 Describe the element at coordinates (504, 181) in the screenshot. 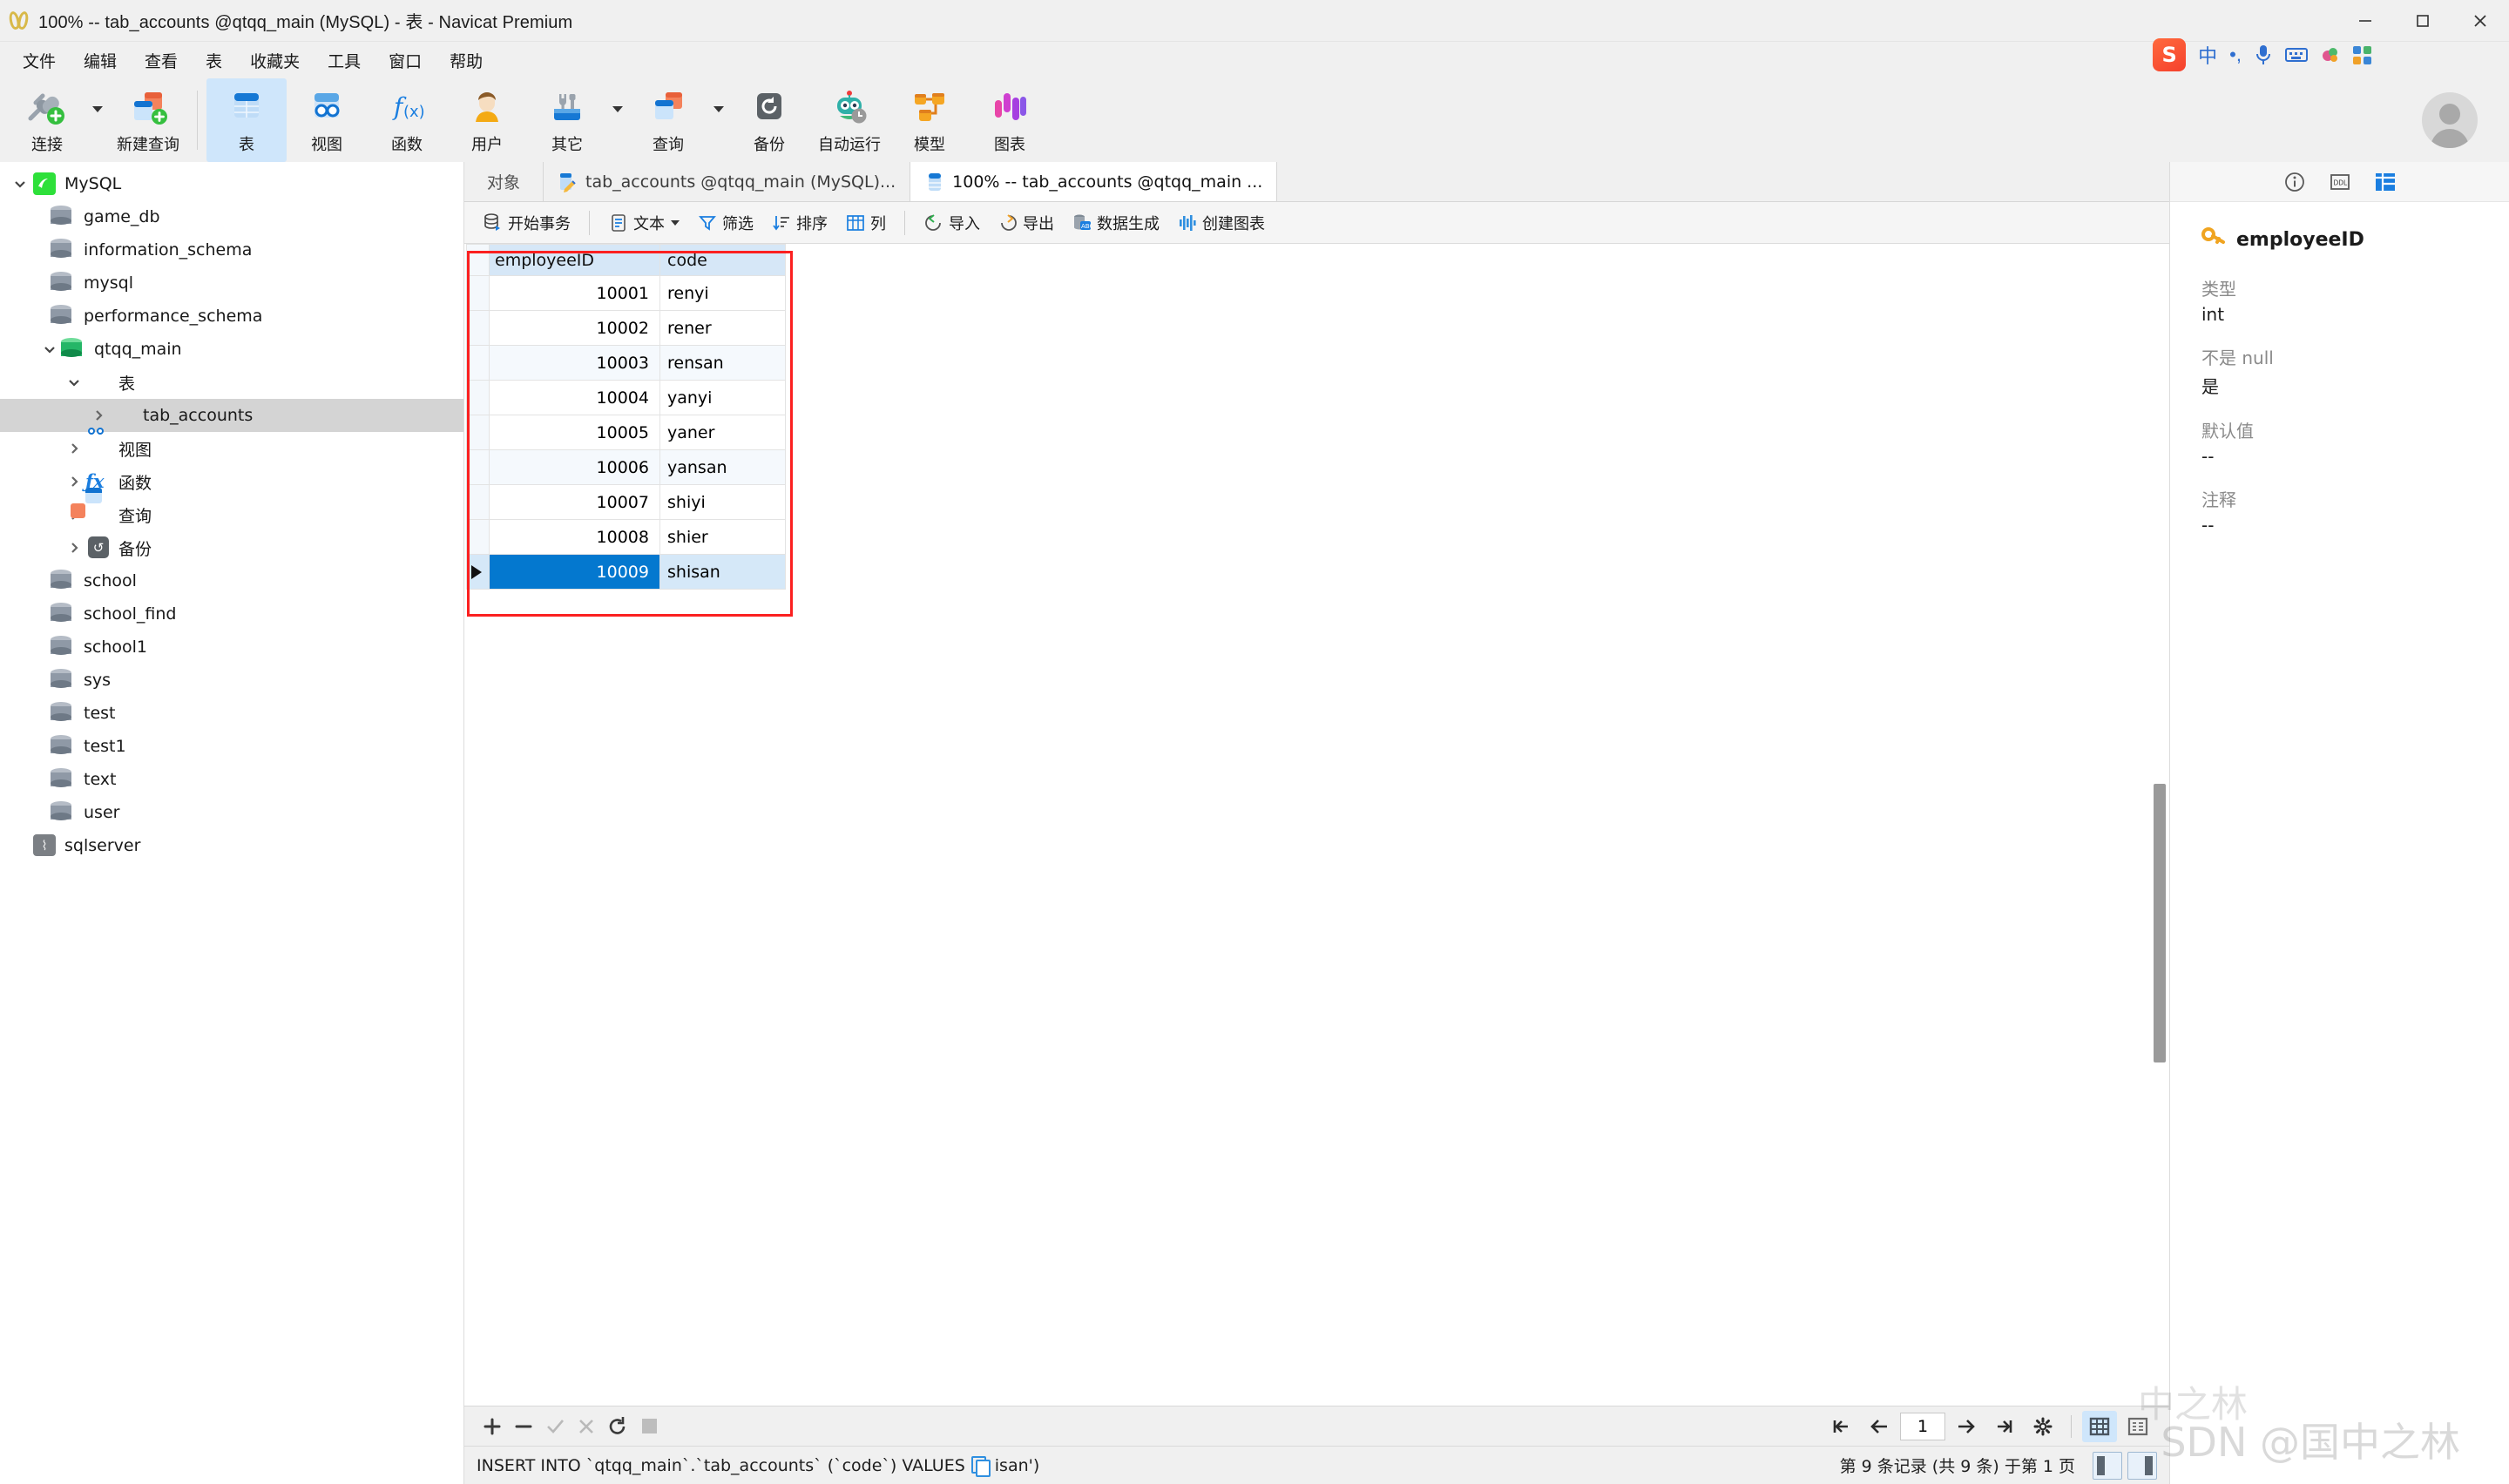

I see `tab-objects: 对象` at that location.